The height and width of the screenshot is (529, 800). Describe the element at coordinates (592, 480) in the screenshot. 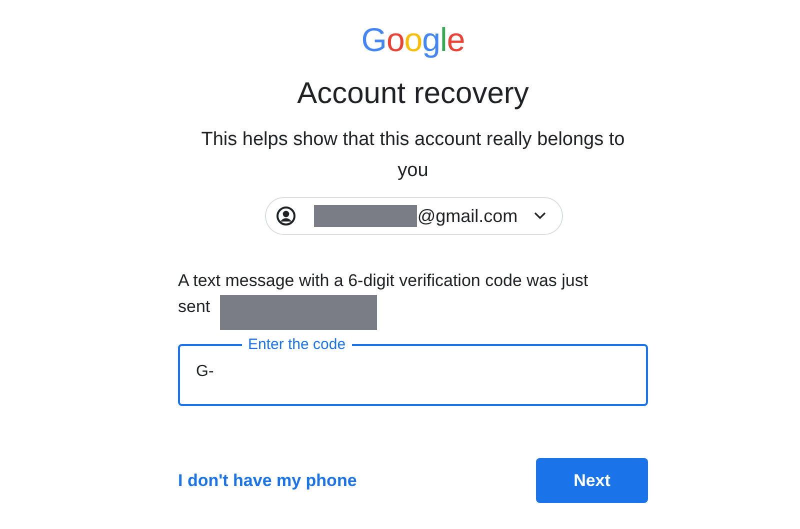

I see `next-button: Next` at that location.